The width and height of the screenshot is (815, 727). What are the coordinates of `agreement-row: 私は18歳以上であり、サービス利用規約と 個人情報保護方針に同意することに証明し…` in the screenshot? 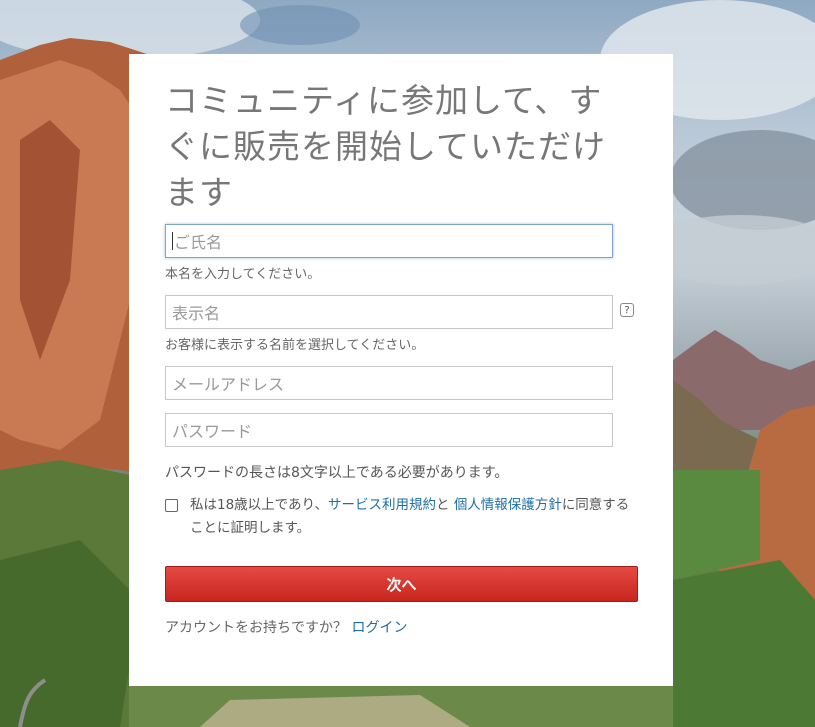 It's located at (402, 517).